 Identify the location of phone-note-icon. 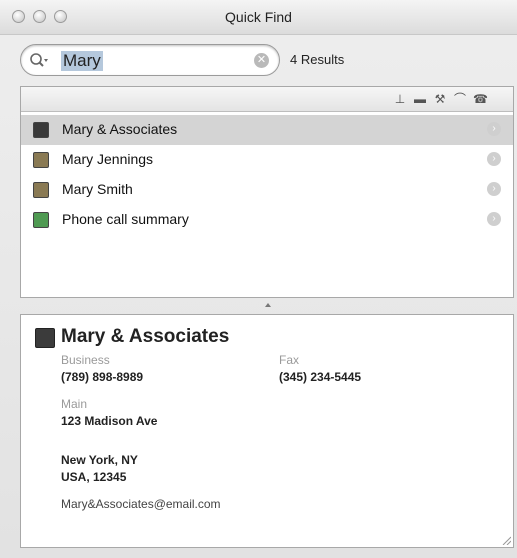
(41, 220).